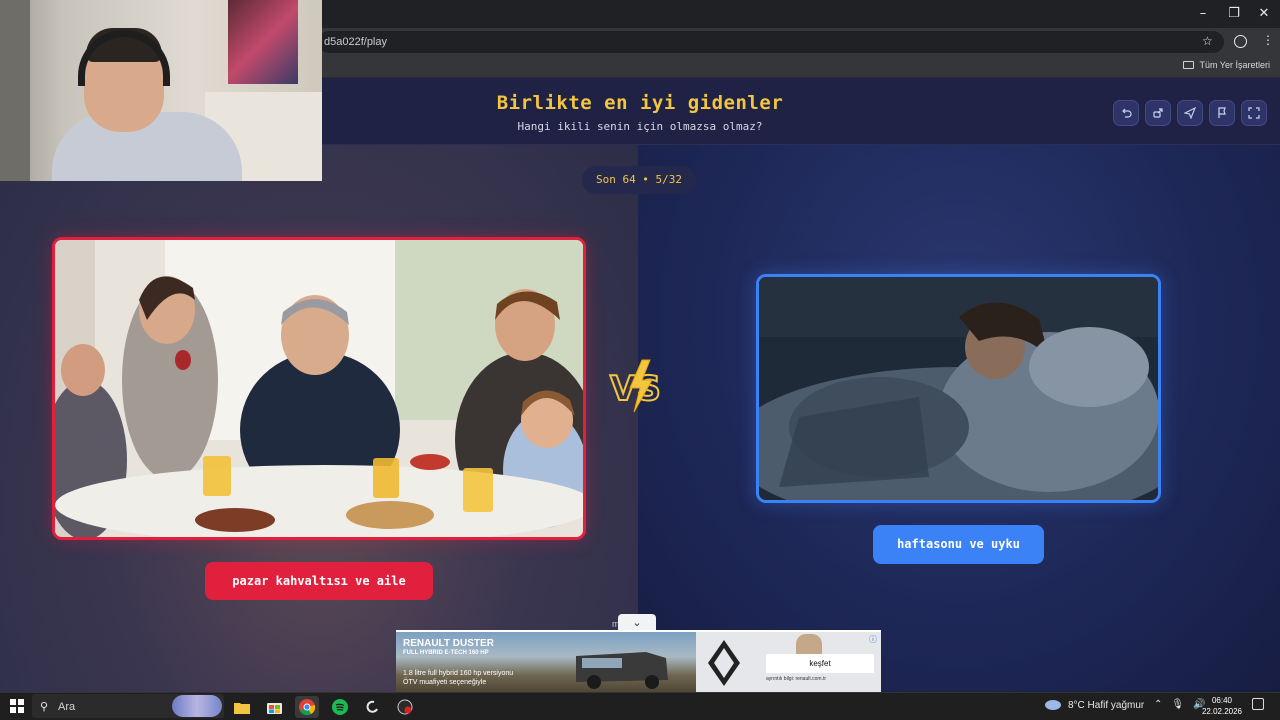 Image resolution: width=1280 pixels, height=720 pixels. I want to click on chevron-down-icon: ⌄, so click(637, 622).